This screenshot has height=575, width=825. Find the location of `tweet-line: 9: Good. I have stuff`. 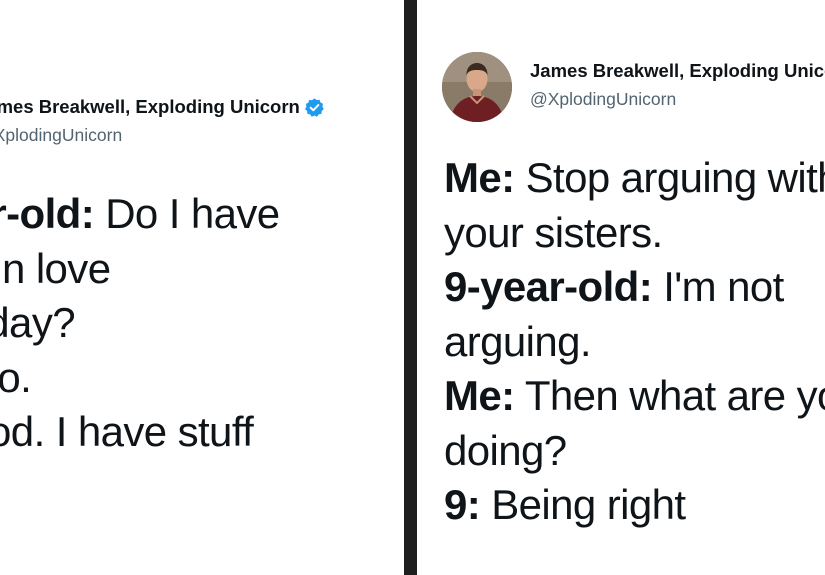

tweet-line: 9: Good. I have stuff is located at coordinates (140, 432).